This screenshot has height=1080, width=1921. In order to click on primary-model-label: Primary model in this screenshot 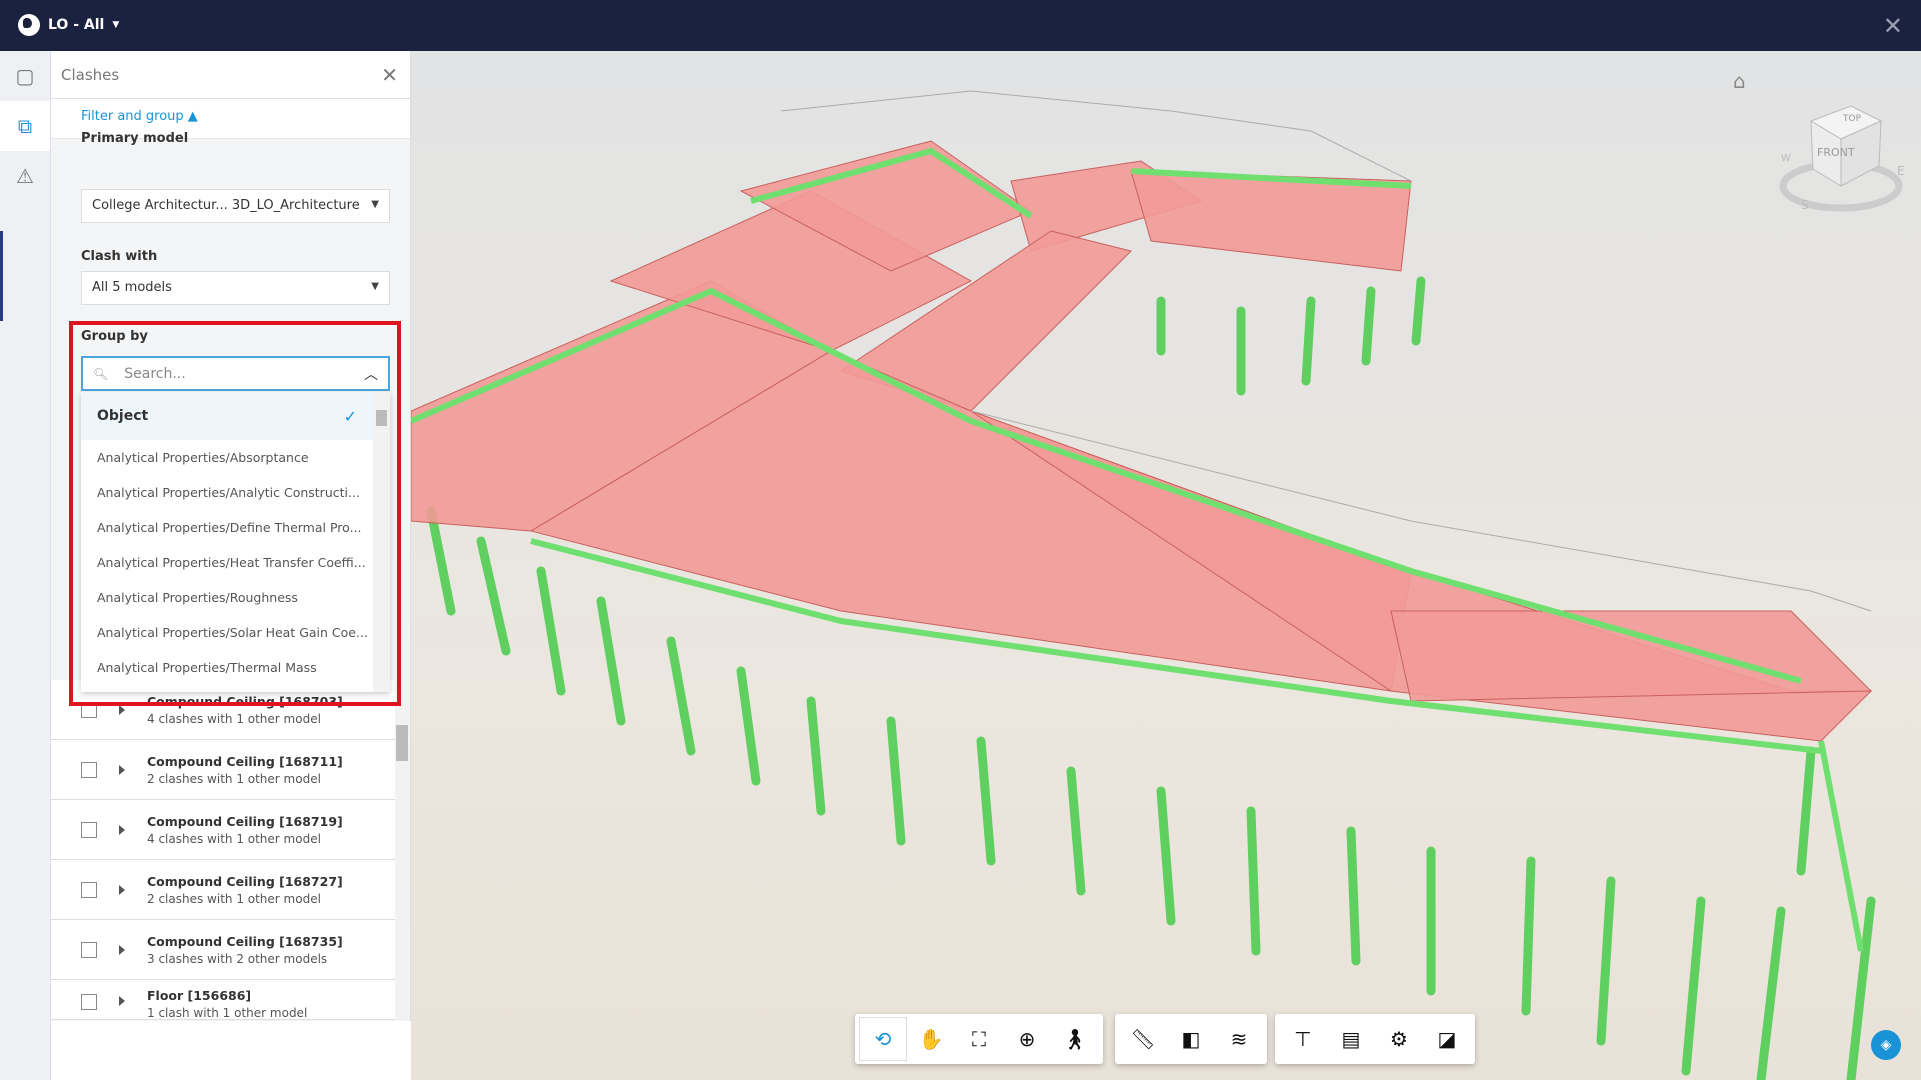, I will do `click(135, 138)`.